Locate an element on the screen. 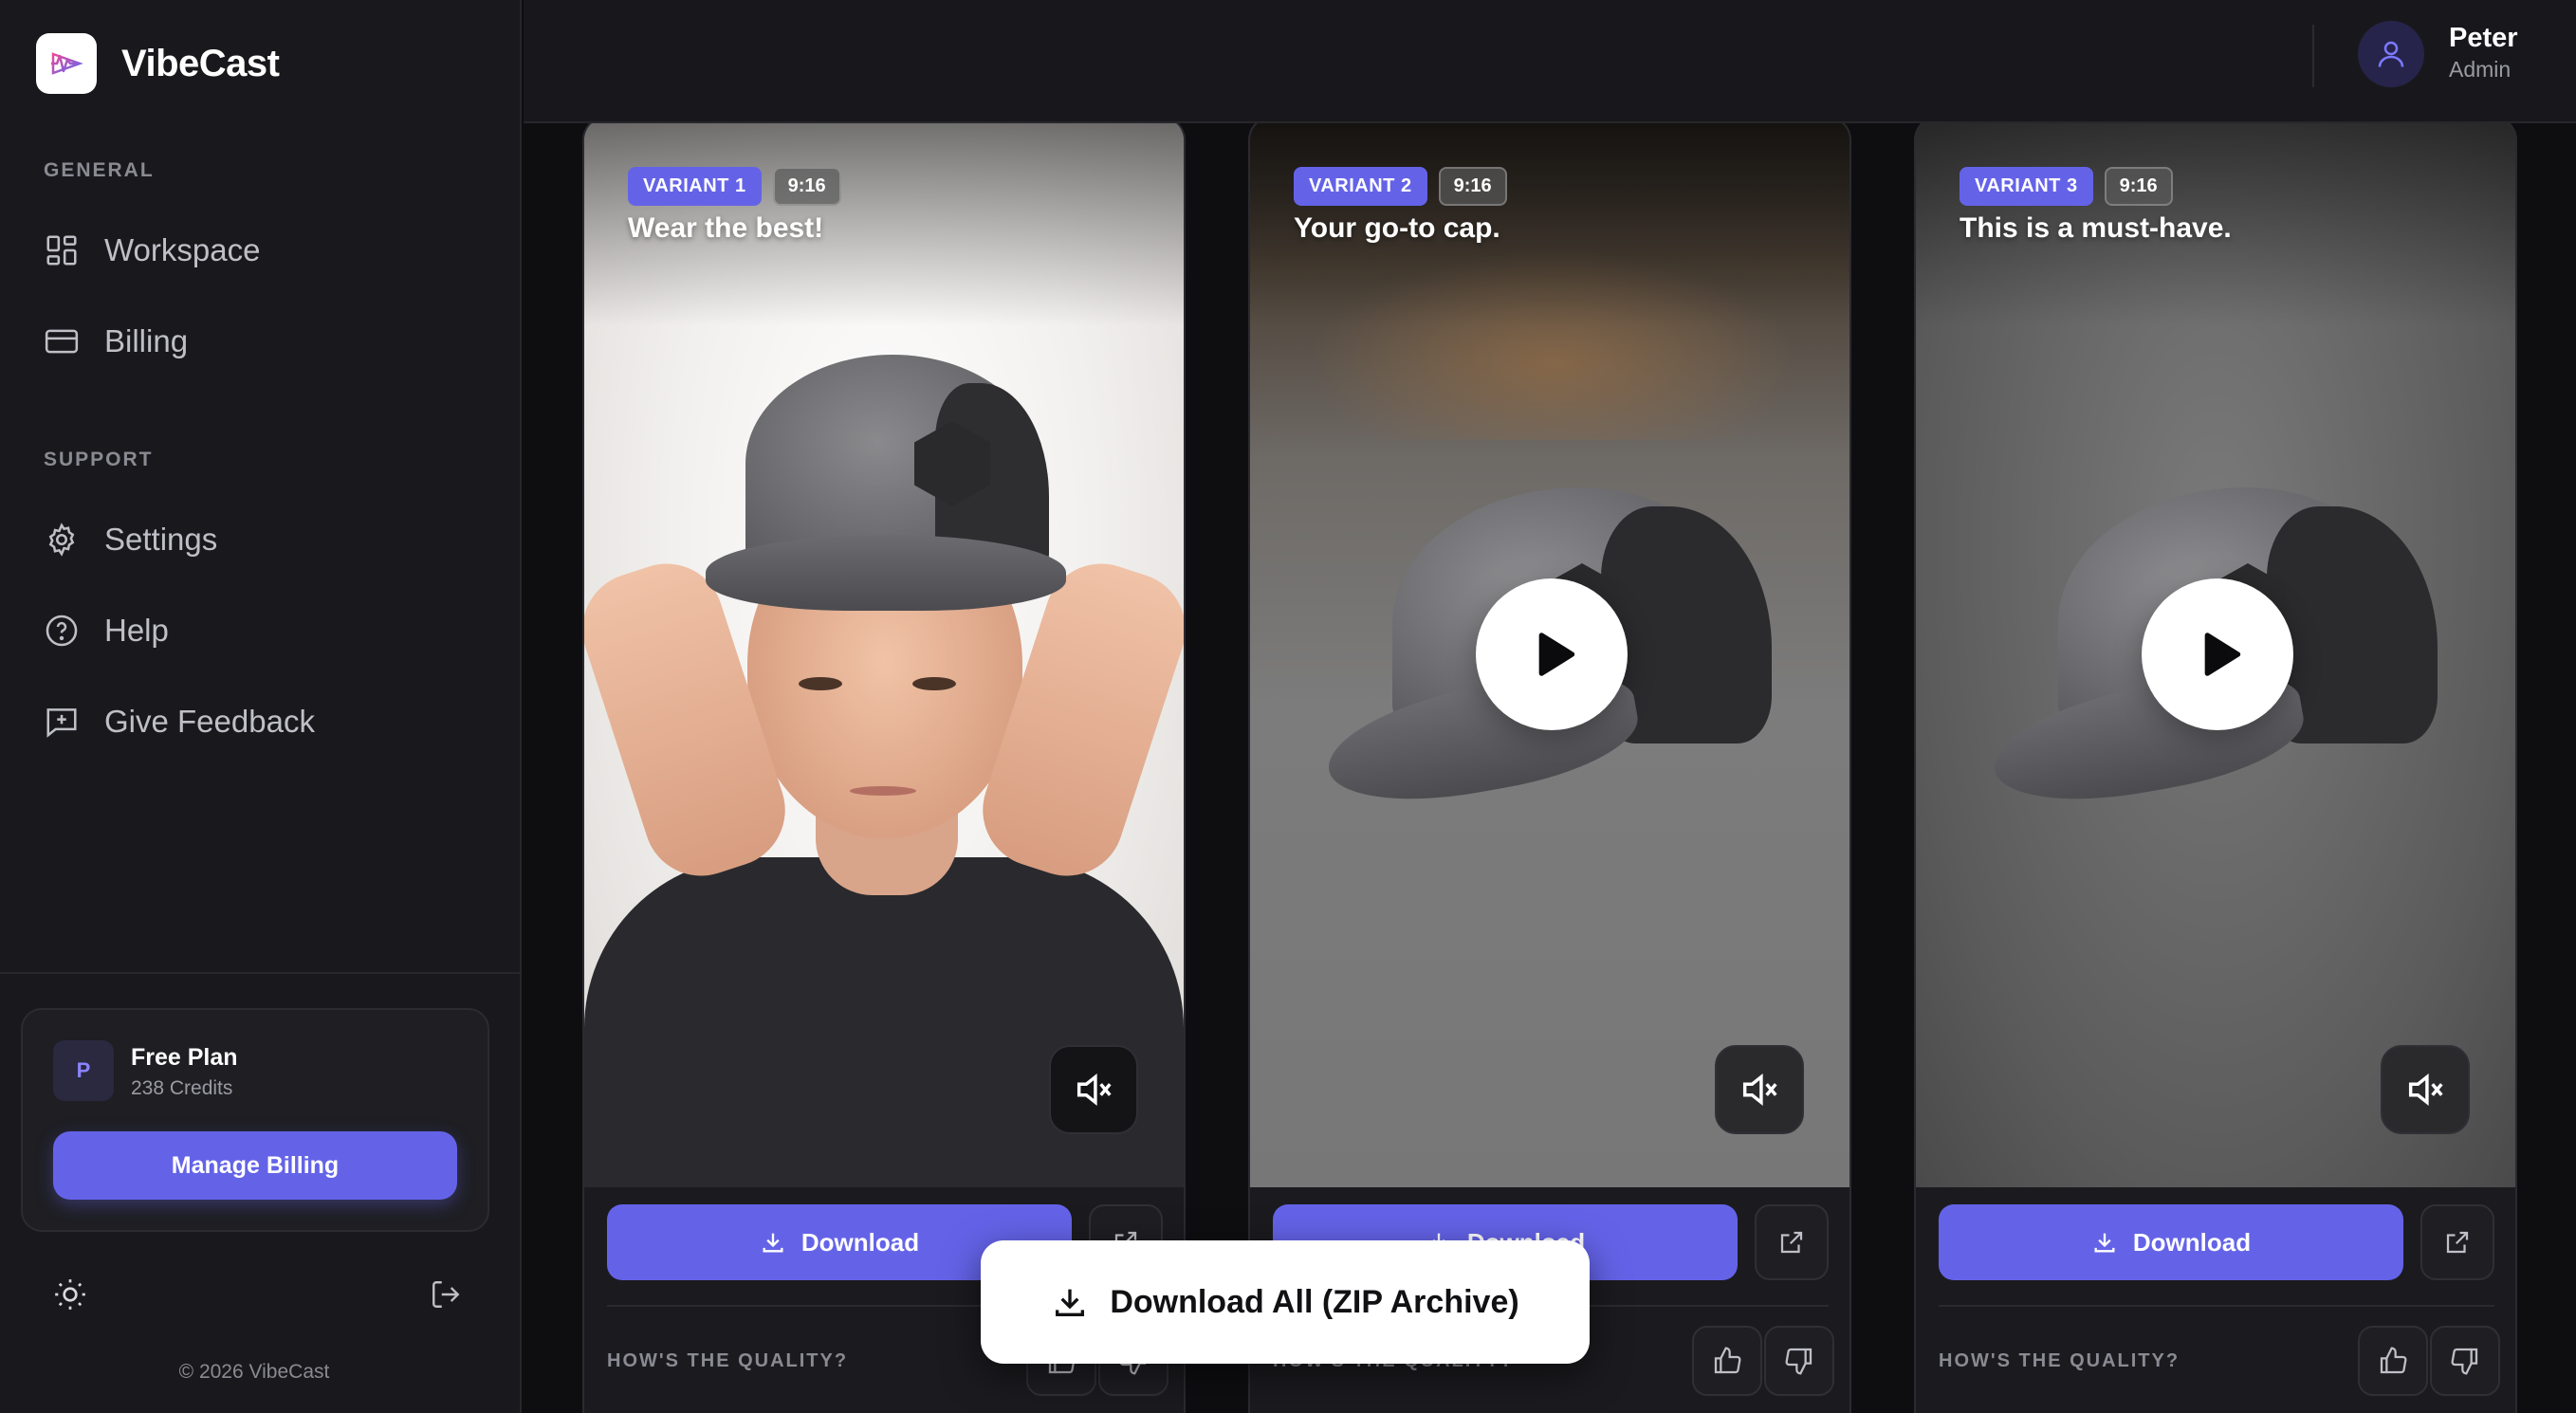 This screenshot has height=1413, width=2576. theme-toggle-button is located at coordinates (70, 1294).